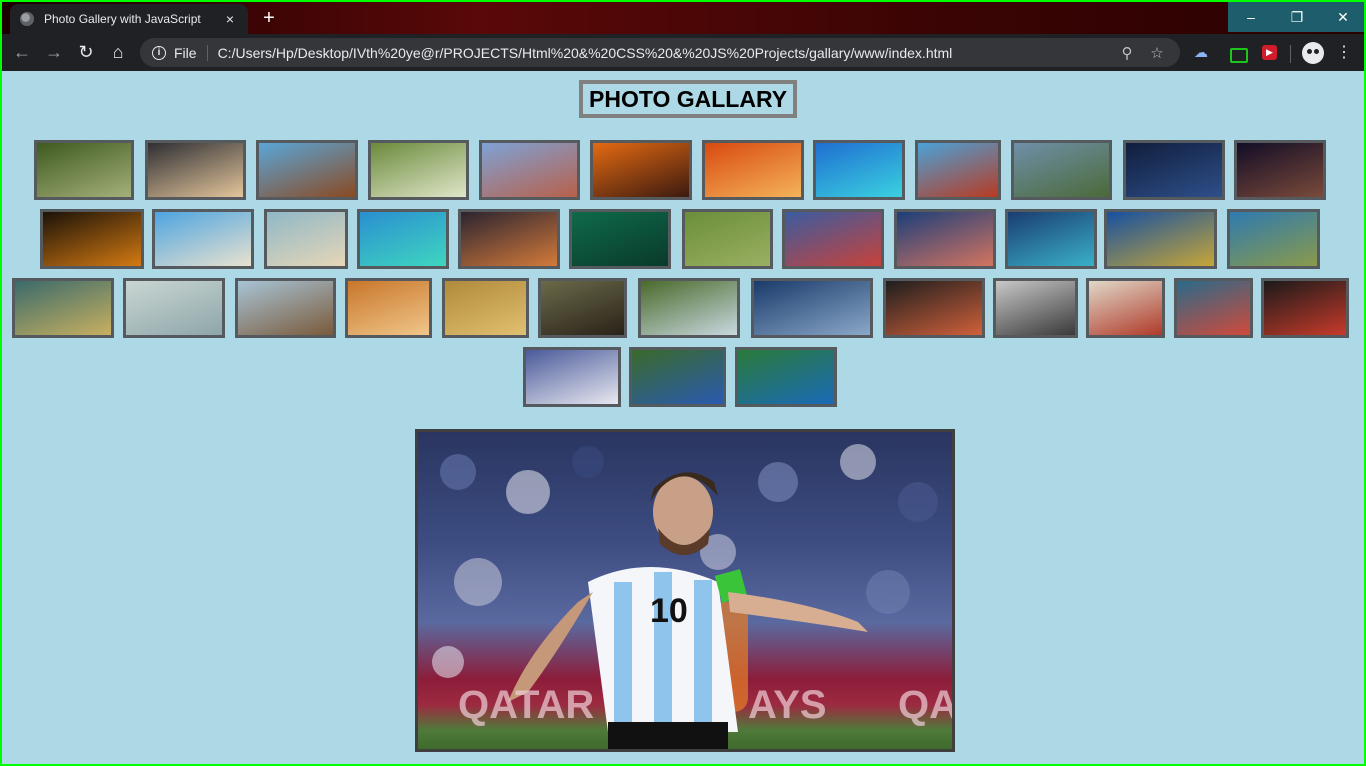 The image size is (1366, 766). What do you see at coordinates (159, 52) in the screenshot?
I see `info-icon: i` at bounding box center [159, 52].